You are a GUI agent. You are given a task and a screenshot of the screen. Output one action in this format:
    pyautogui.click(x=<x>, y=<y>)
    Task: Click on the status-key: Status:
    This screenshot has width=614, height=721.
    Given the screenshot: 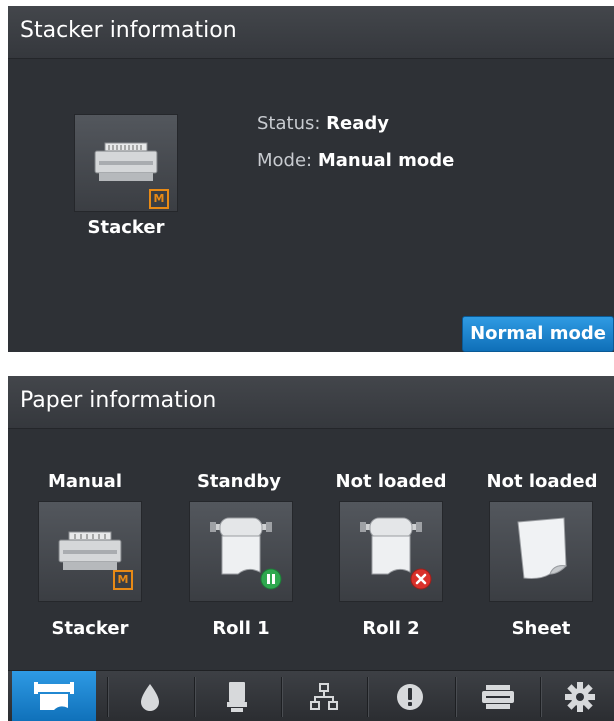 What is the action you would take?
    pyautogui.click(x=289, y=123)
    